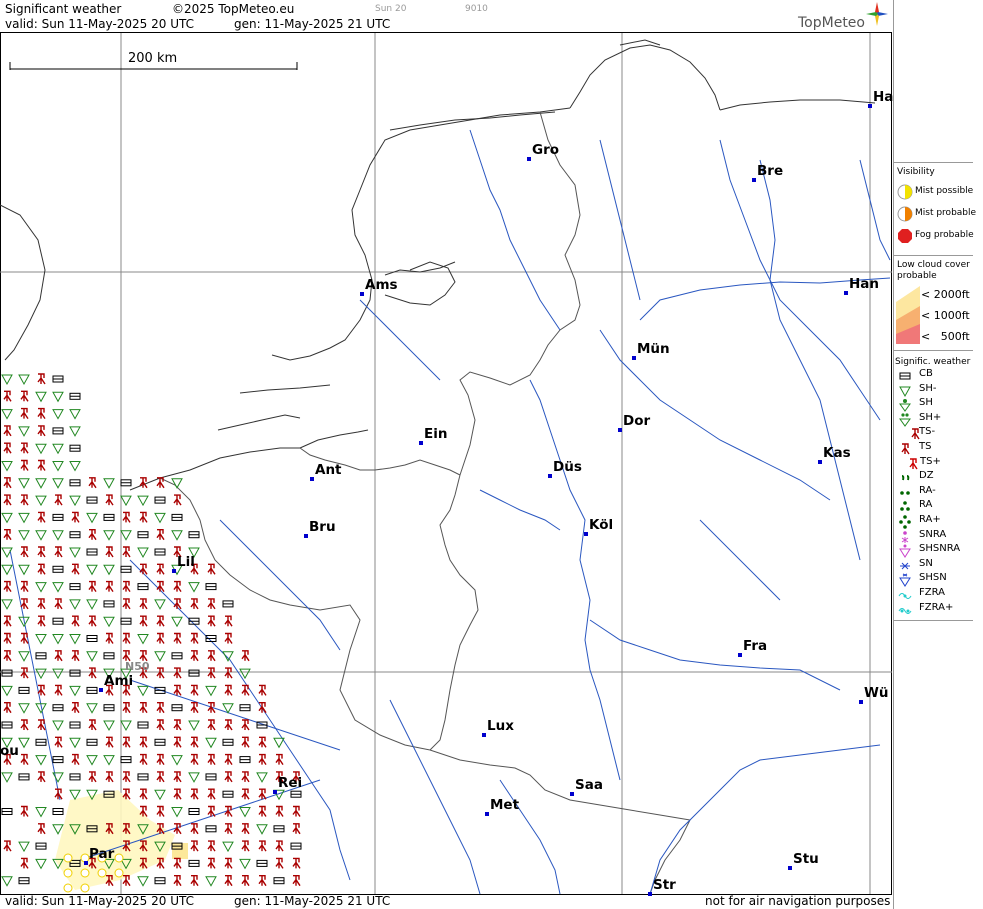  Describe the element at coordinates (119, 873) in the screenshot. I see `mist-possible-icon` at that location.